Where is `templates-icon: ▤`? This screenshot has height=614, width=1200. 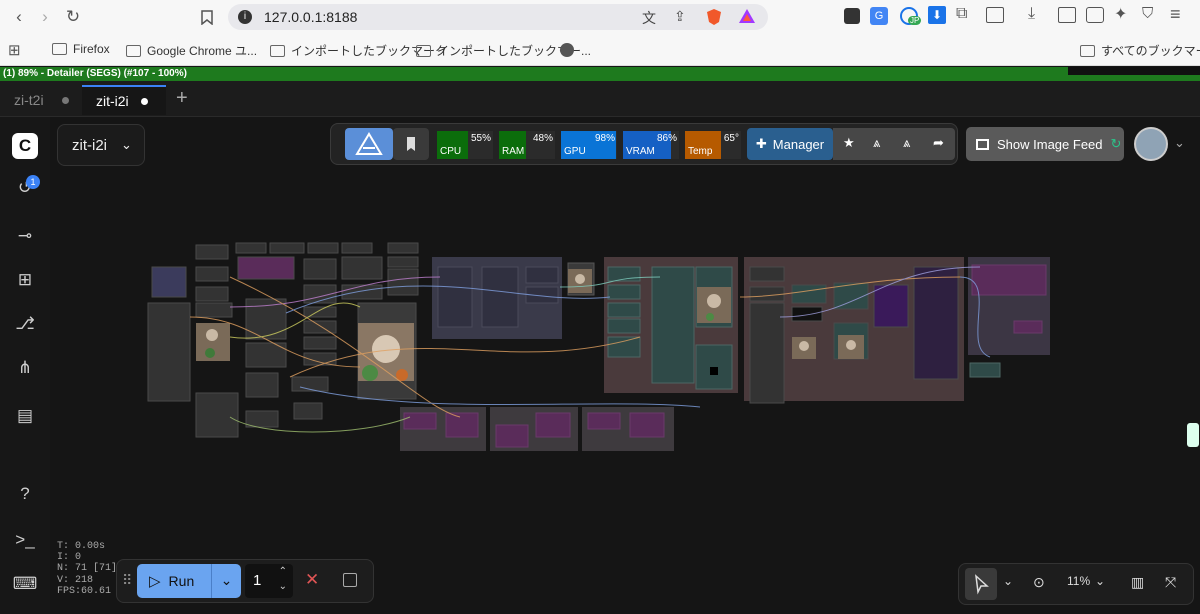
templates-icon: ▤ is located at coordinates (25, 416).